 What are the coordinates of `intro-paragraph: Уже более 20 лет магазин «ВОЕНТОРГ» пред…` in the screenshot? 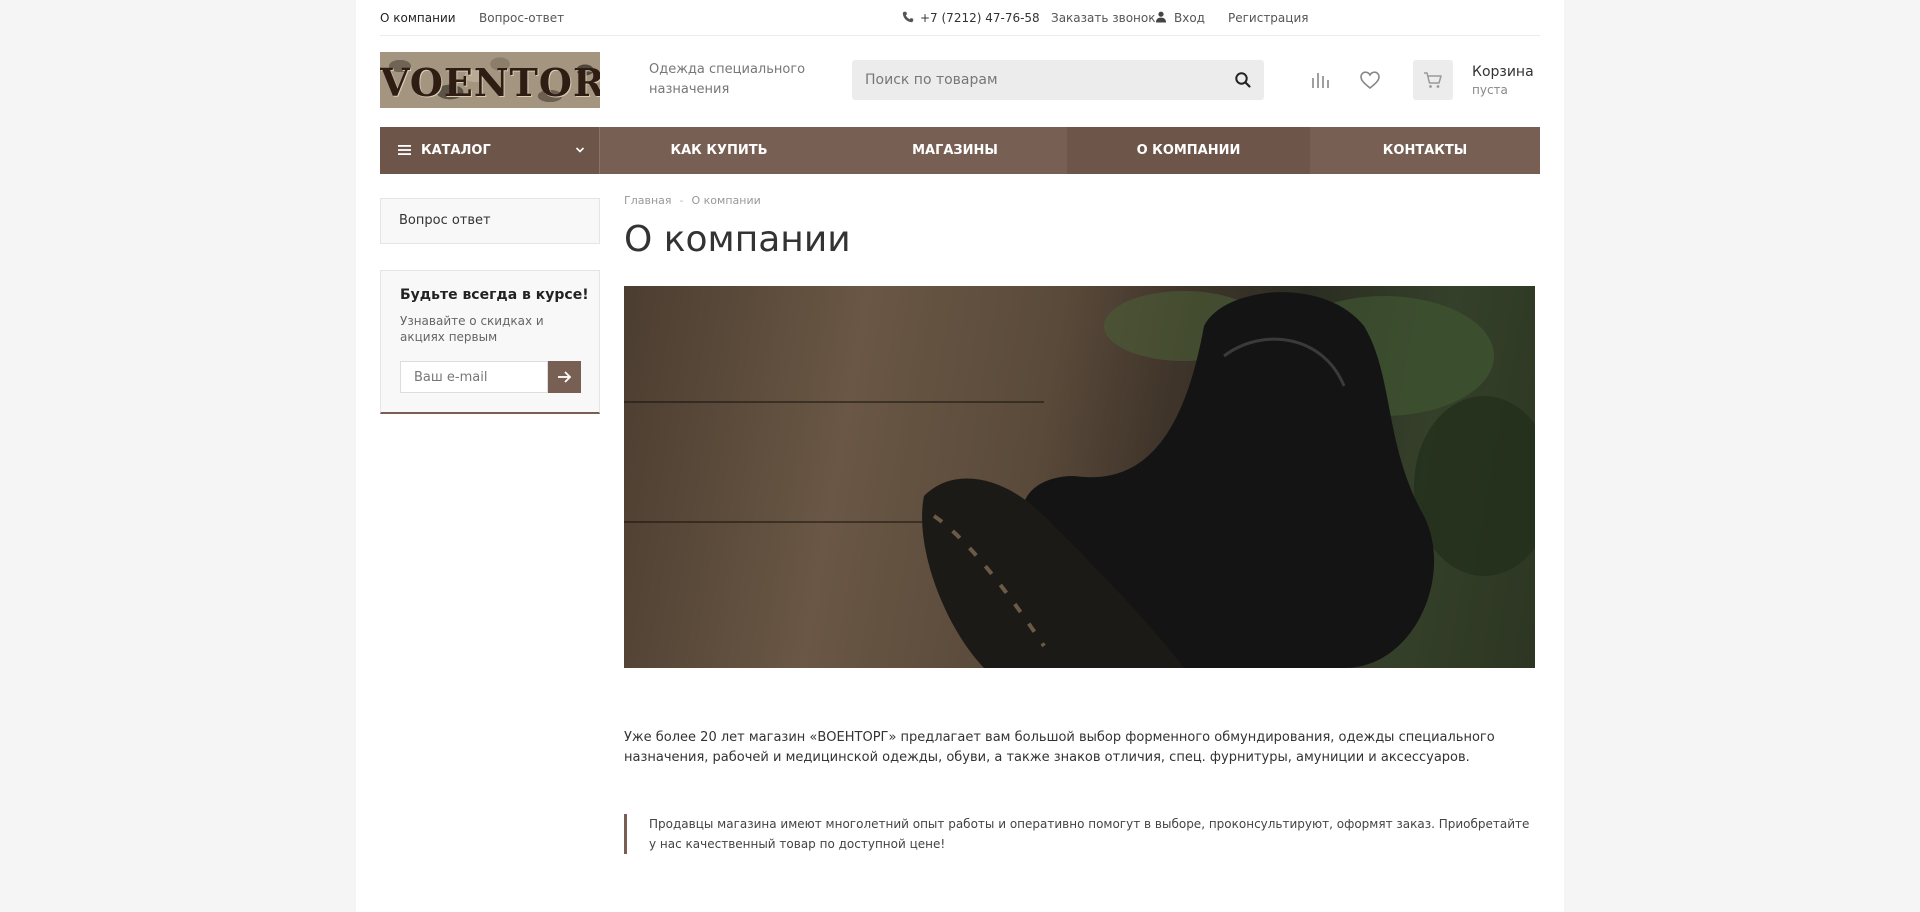 It's located at (1059, 747).